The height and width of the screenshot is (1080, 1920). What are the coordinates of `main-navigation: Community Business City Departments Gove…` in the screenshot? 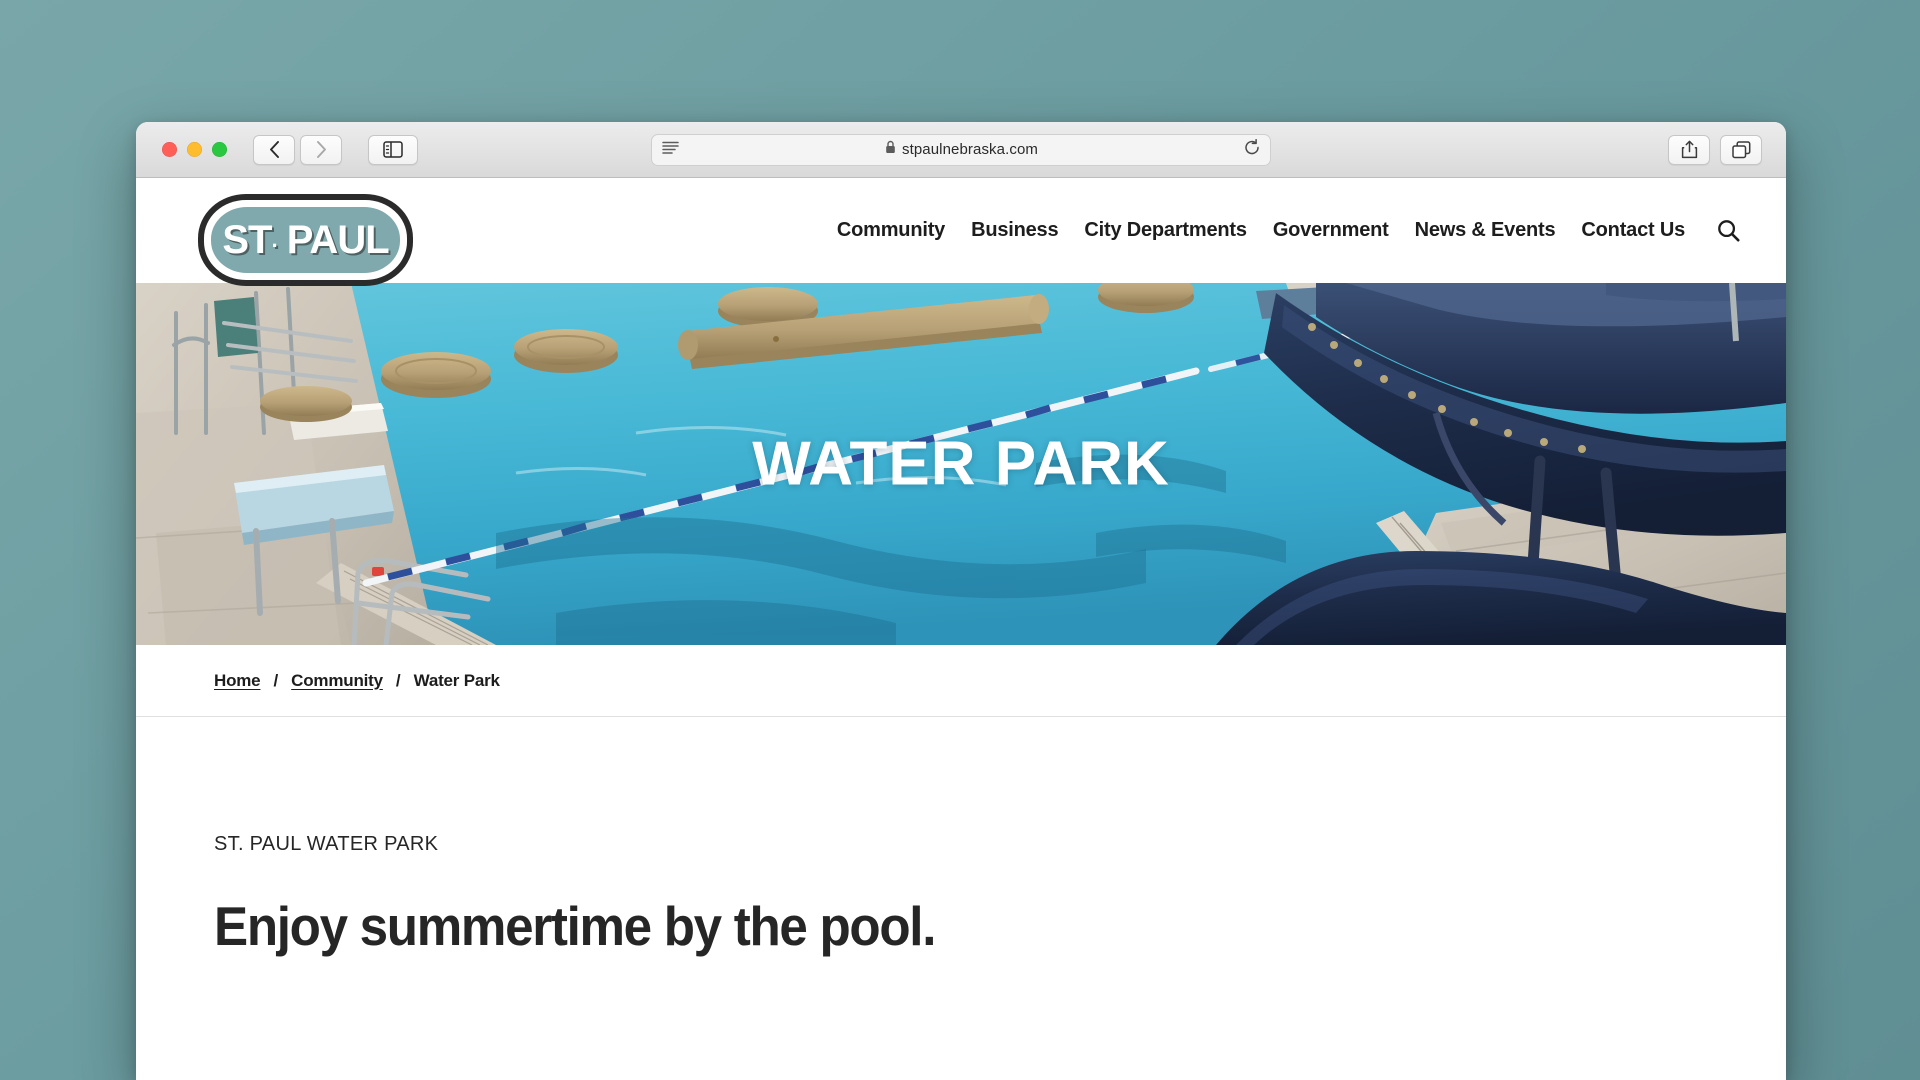 It's located at (1288, 230).